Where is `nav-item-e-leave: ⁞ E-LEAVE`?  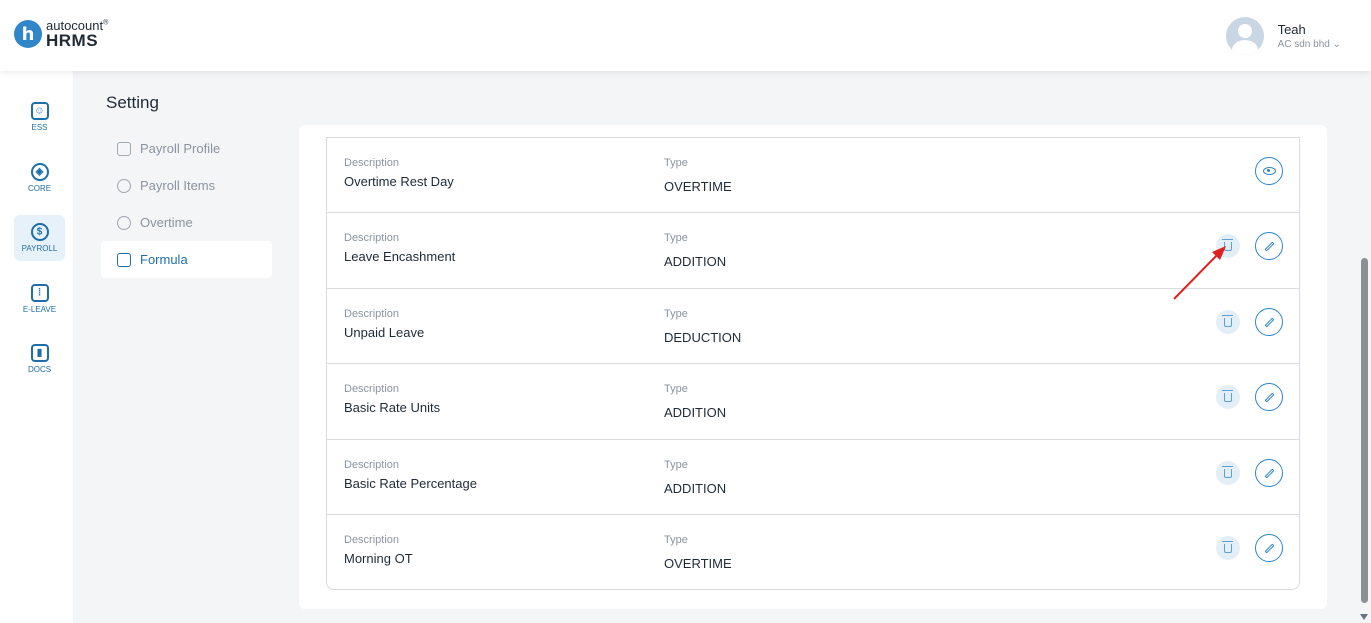
nav-item-e-leave: ⁞ E-LEAVE is located at coordinates (39, 299).